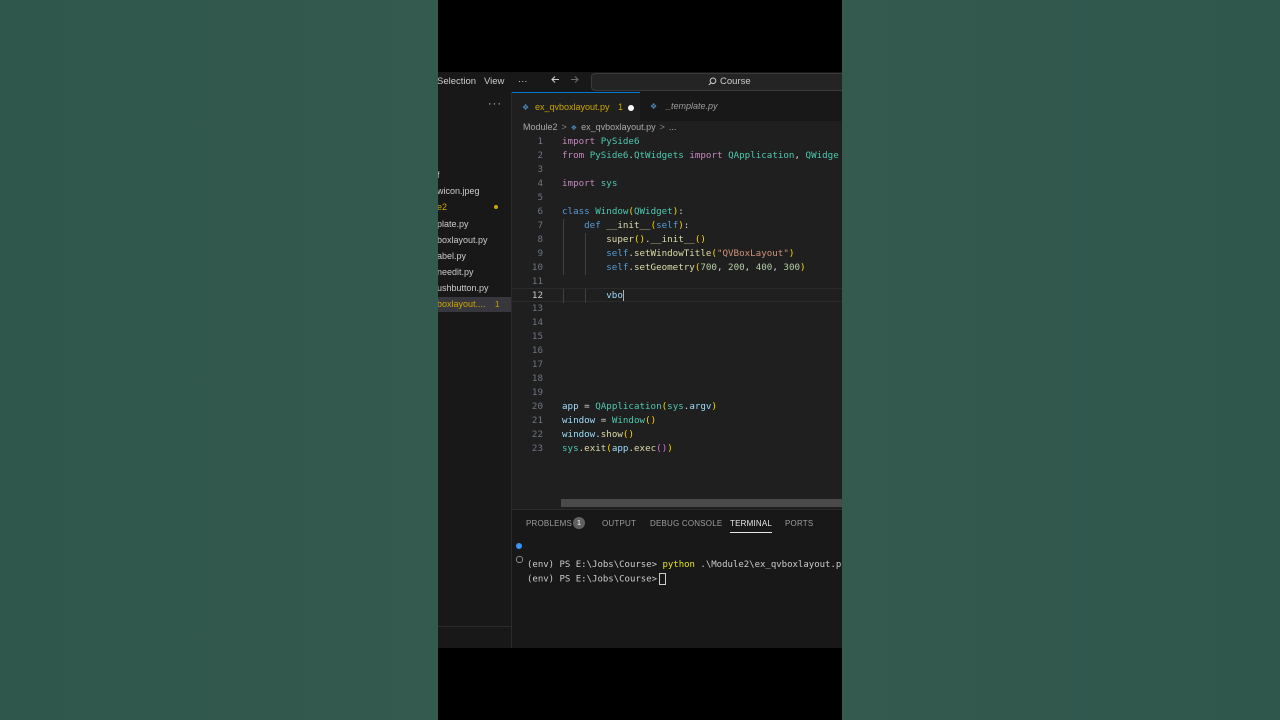 The image size is (1280, 720). I want to click on modified-dot, so click(496, 207).